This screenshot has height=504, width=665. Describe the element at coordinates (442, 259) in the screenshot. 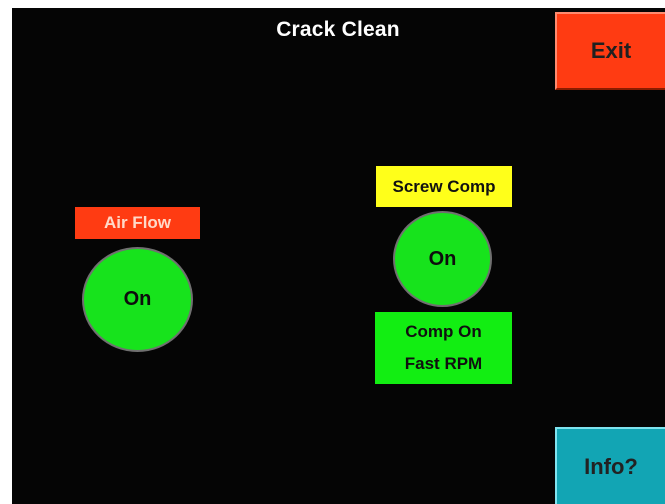

I see `screw-comp-indicator: On` at that location.